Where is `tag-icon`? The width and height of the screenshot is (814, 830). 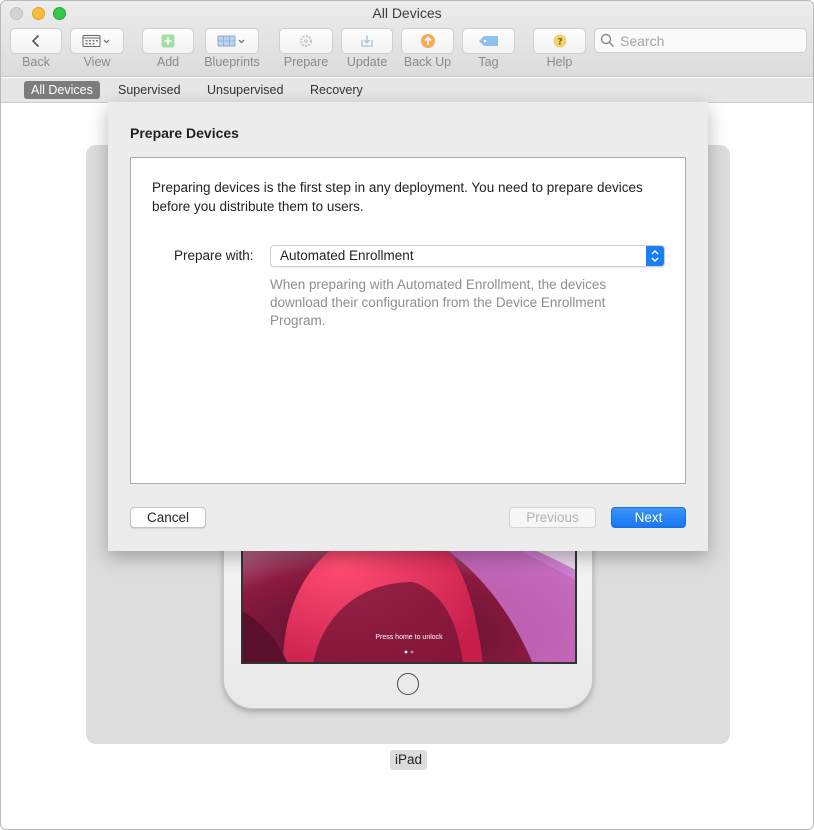
tag-icon is located at coordinates (488, 41).